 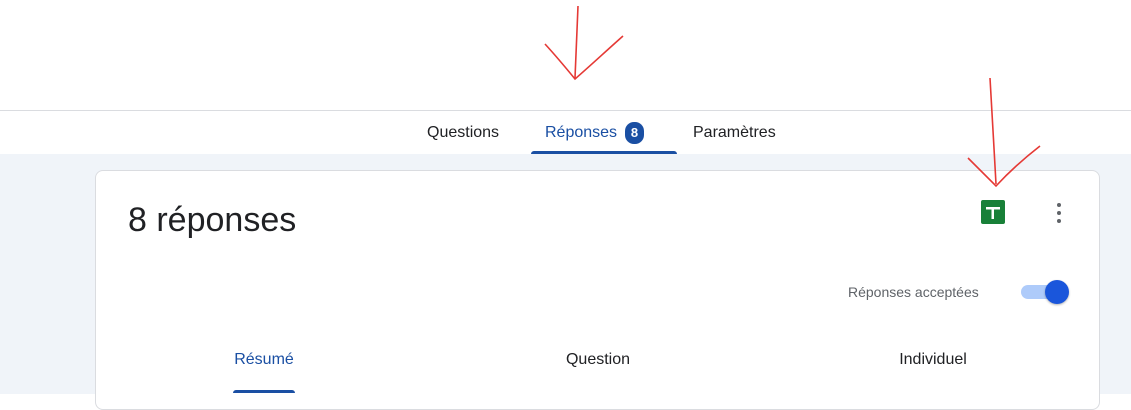 What do you see at coordinates (584, 43) in the screenshot?
I see `annotation-arrow-top` at bounding box center [584, 43].